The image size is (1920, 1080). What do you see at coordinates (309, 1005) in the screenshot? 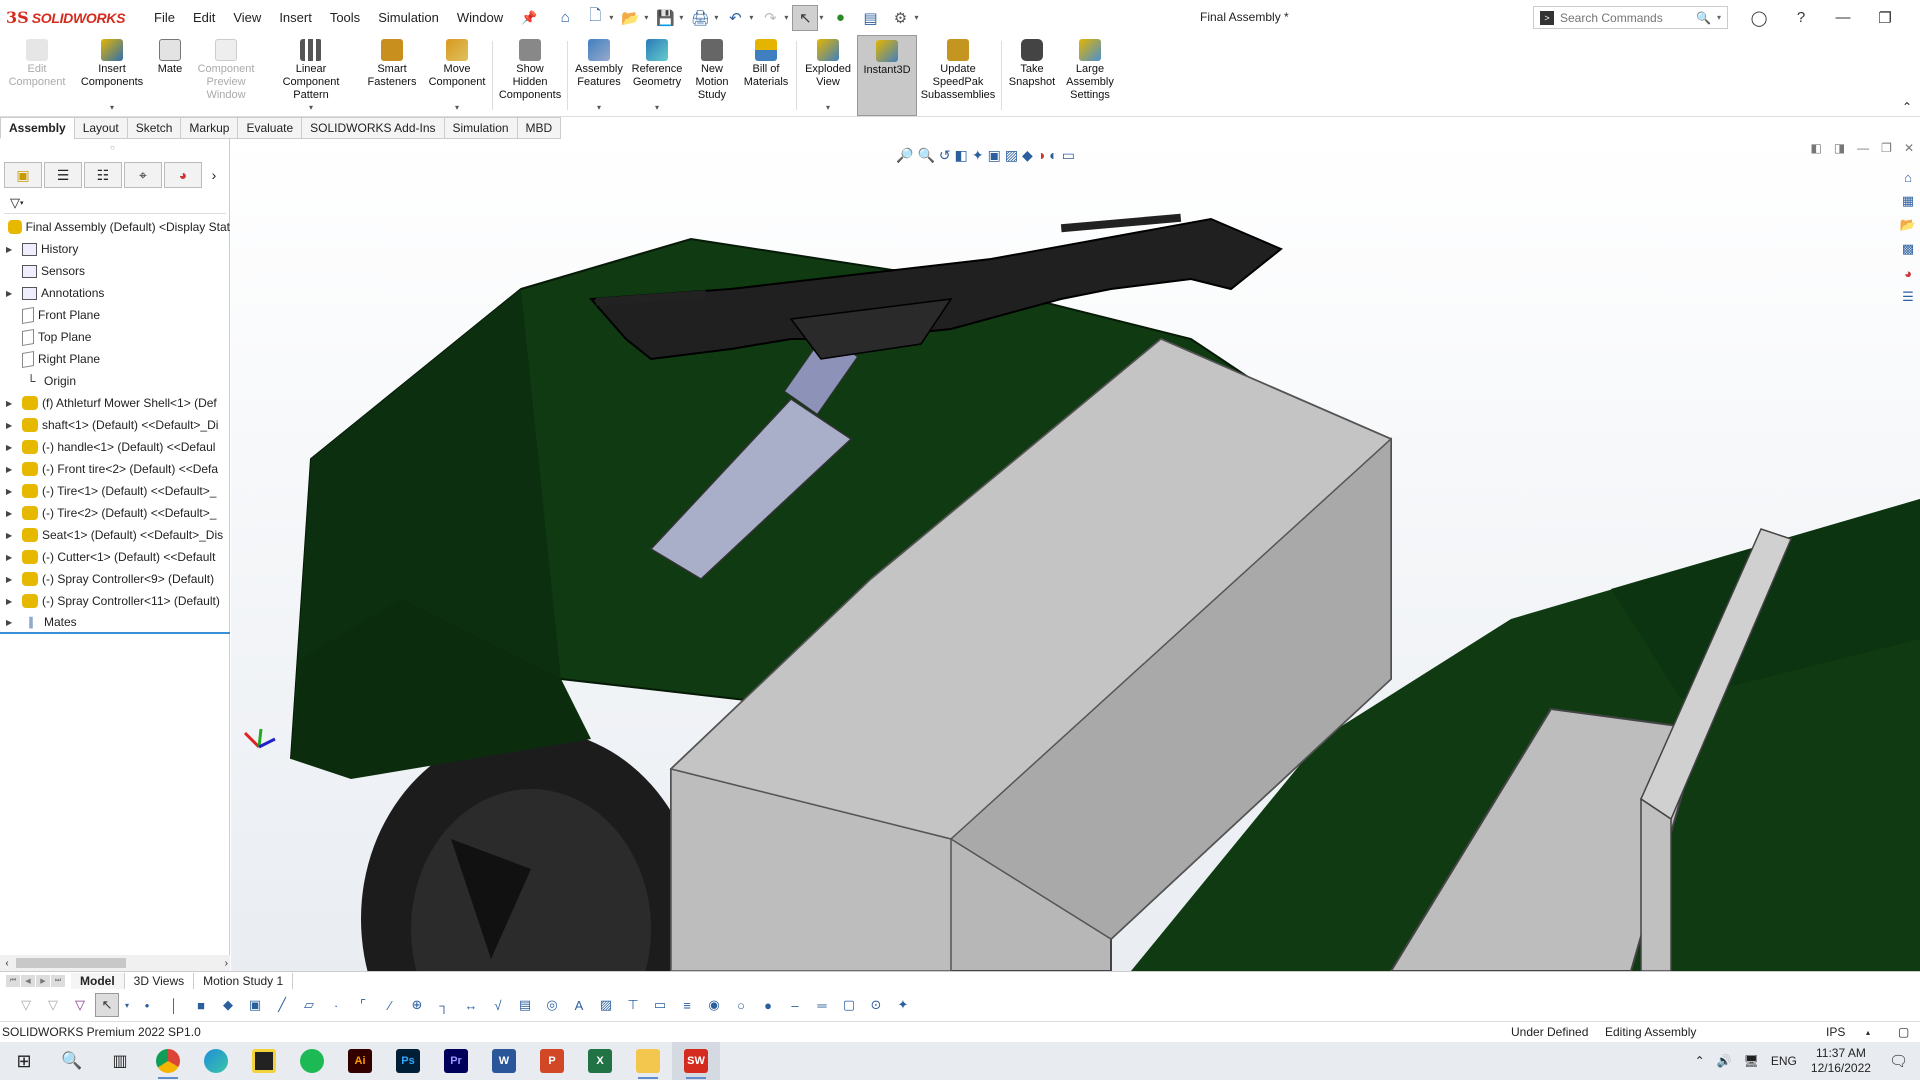
I see `filter-planes-icon: ▱` at bounding box center [309, 1005].